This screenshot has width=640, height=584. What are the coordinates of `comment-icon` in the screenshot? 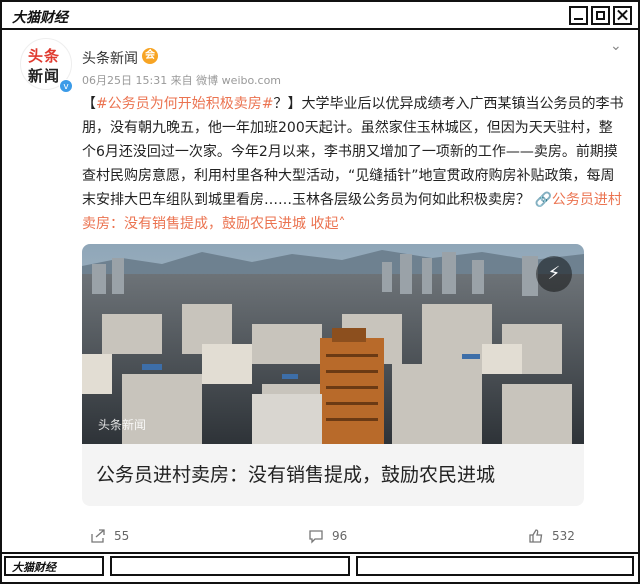 It's located at (316, 537).